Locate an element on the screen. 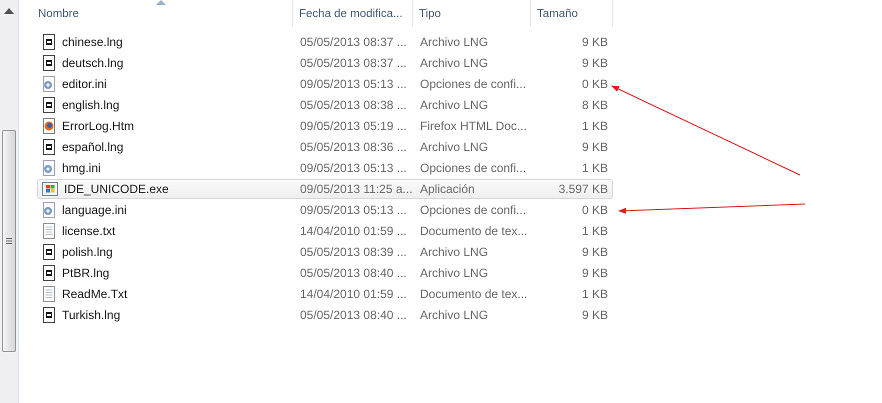 Image resolution: width=882 pixels, height=403 pixels. file-name: Turkish.lng is located at coordinates (91, 315).